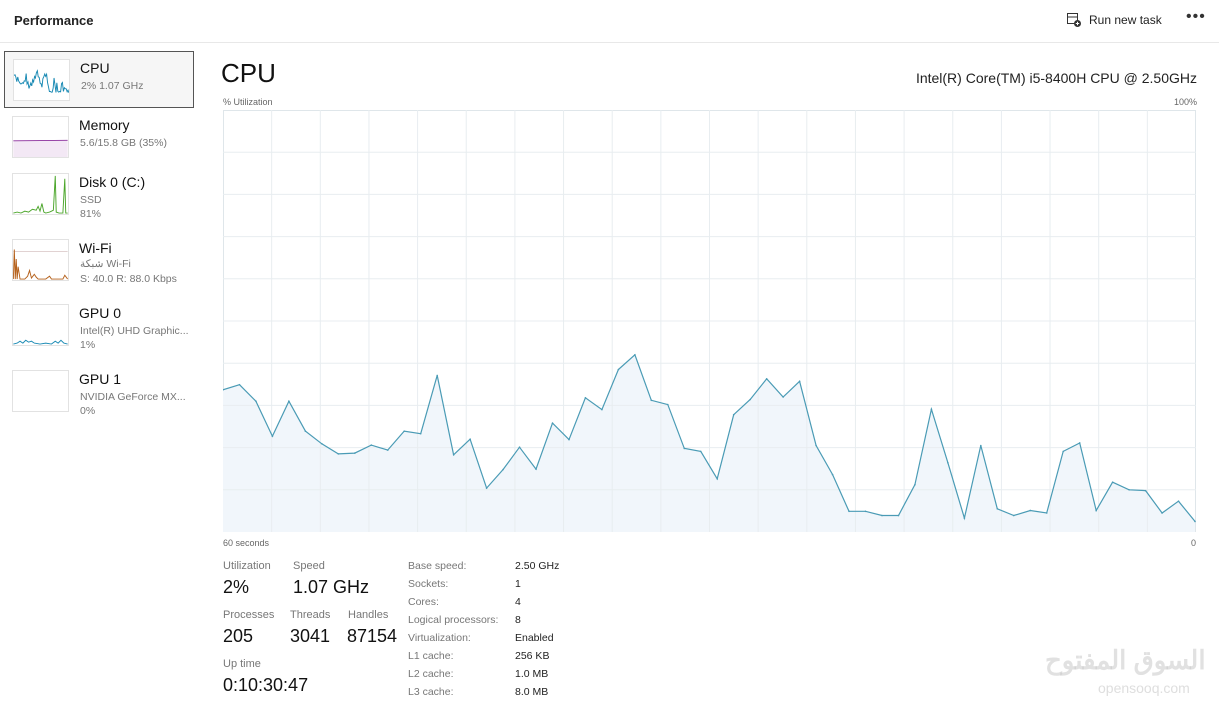 The image size is (1219, 720). What do you see at coordinates (537, 566) in the screenshot?
I see `spec-value: 2.50 GHz` at bounding box center [537, 566].